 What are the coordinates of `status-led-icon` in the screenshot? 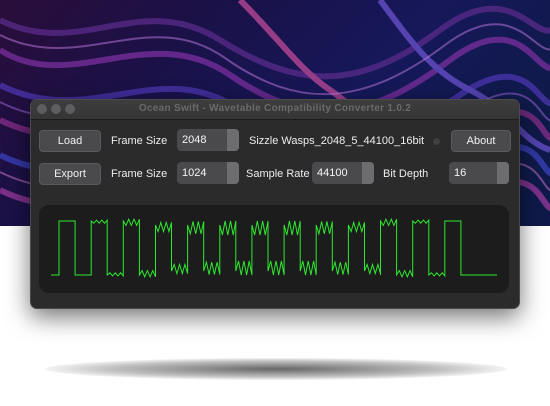 It's located at (436, 141).